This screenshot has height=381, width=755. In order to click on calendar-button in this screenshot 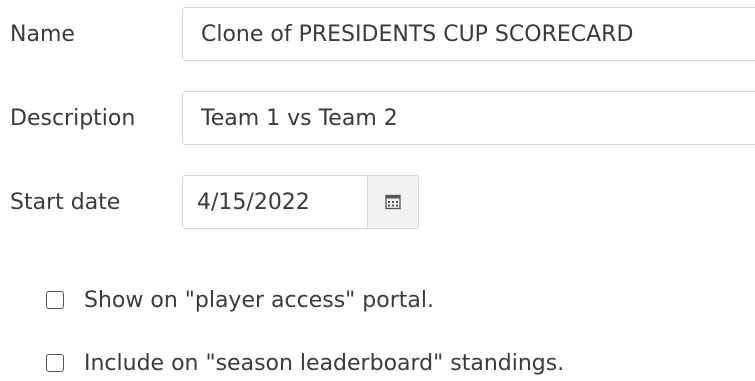, I will do `click(392, 202)`.